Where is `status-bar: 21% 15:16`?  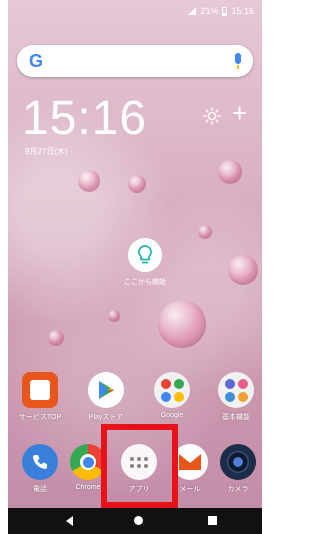 status-bar: 21% 15:16 is located at coordinates (135, 11).